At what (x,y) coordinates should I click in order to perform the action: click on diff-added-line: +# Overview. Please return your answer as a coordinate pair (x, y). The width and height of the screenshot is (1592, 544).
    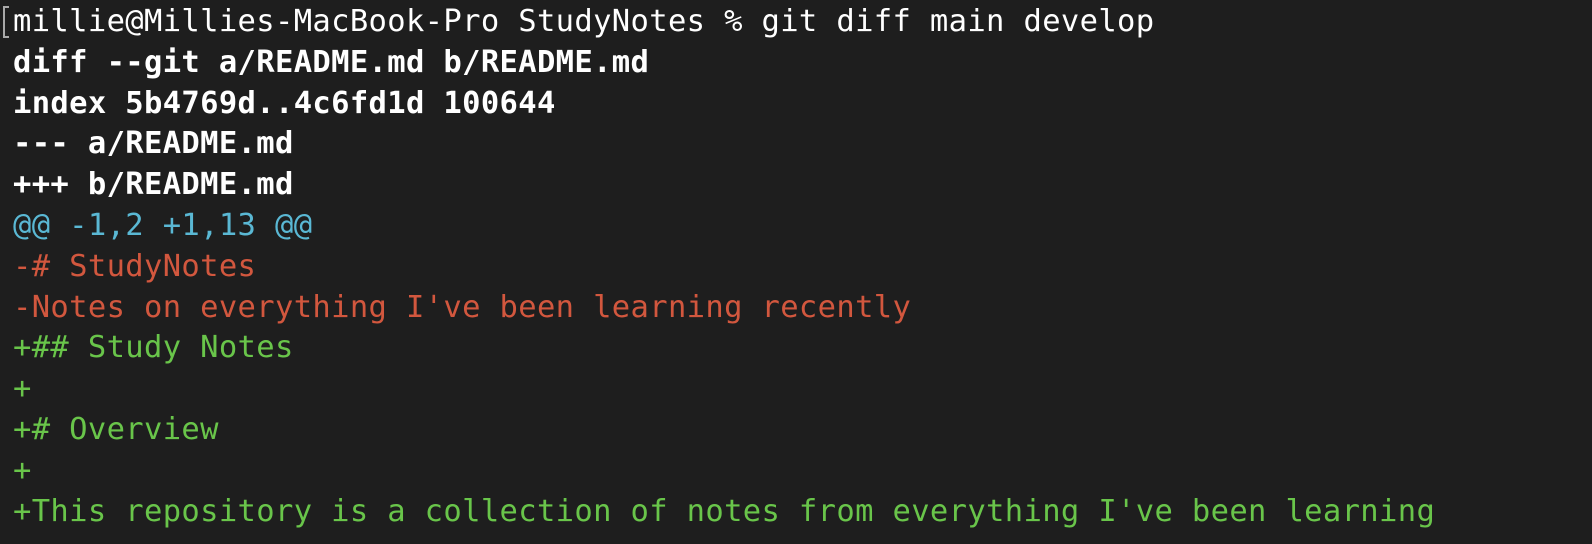
    Looking at the image, I should click on (116, 429).